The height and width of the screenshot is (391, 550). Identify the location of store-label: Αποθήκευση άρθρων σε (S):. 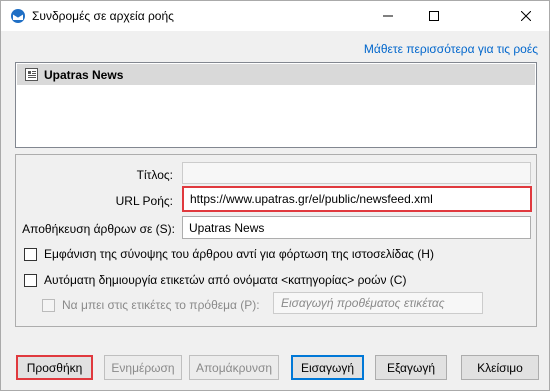
(98, 229).